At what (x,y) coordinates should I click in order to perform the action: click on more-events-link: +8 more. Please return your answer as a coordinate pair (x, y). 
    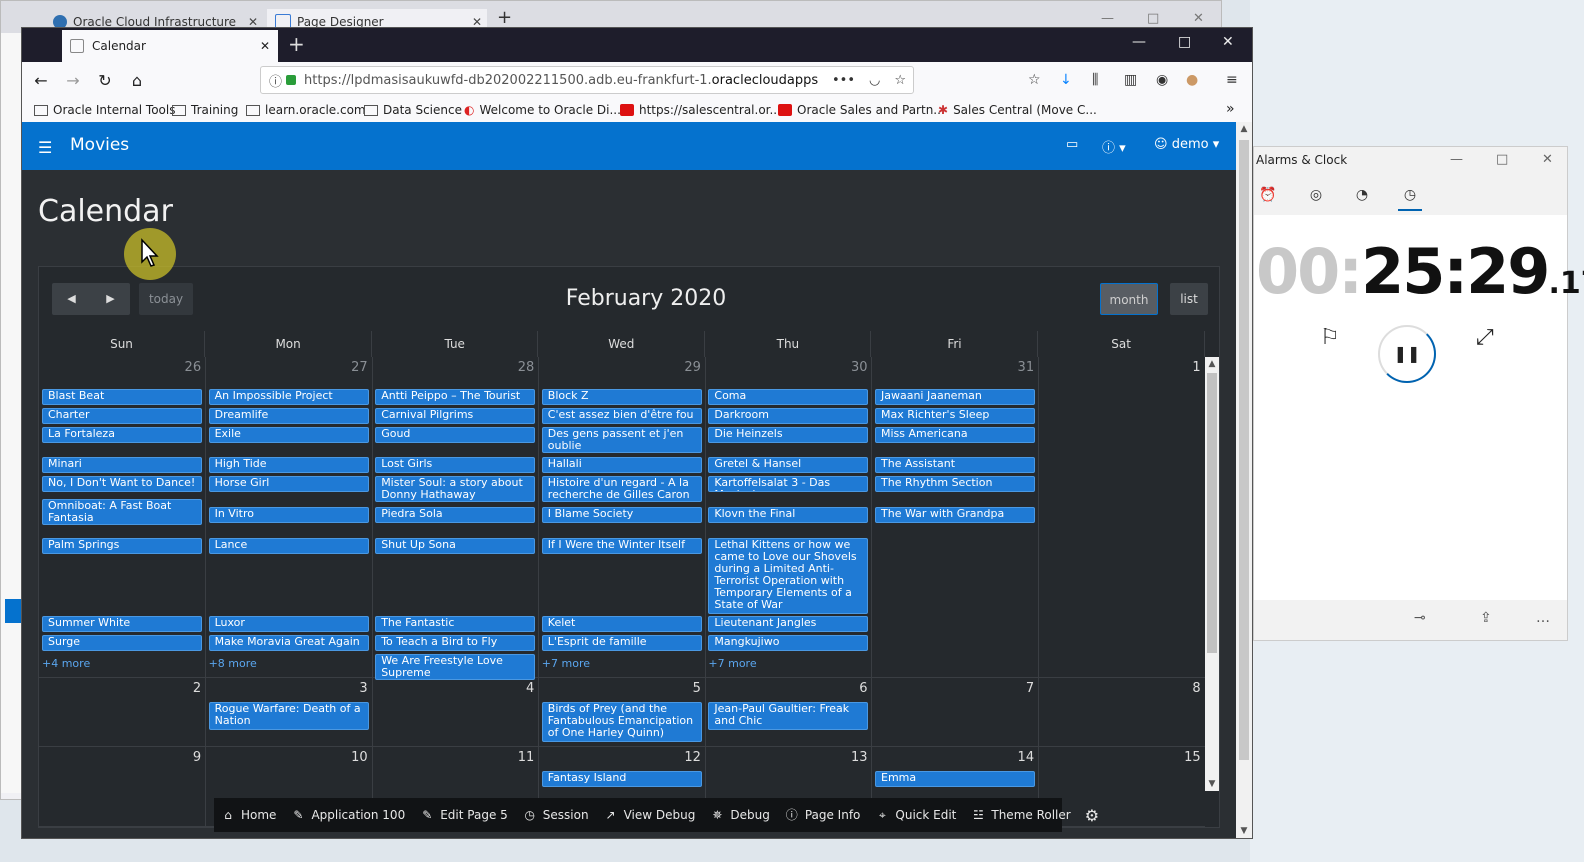
    Looking at the image, I should click on (233, 663).